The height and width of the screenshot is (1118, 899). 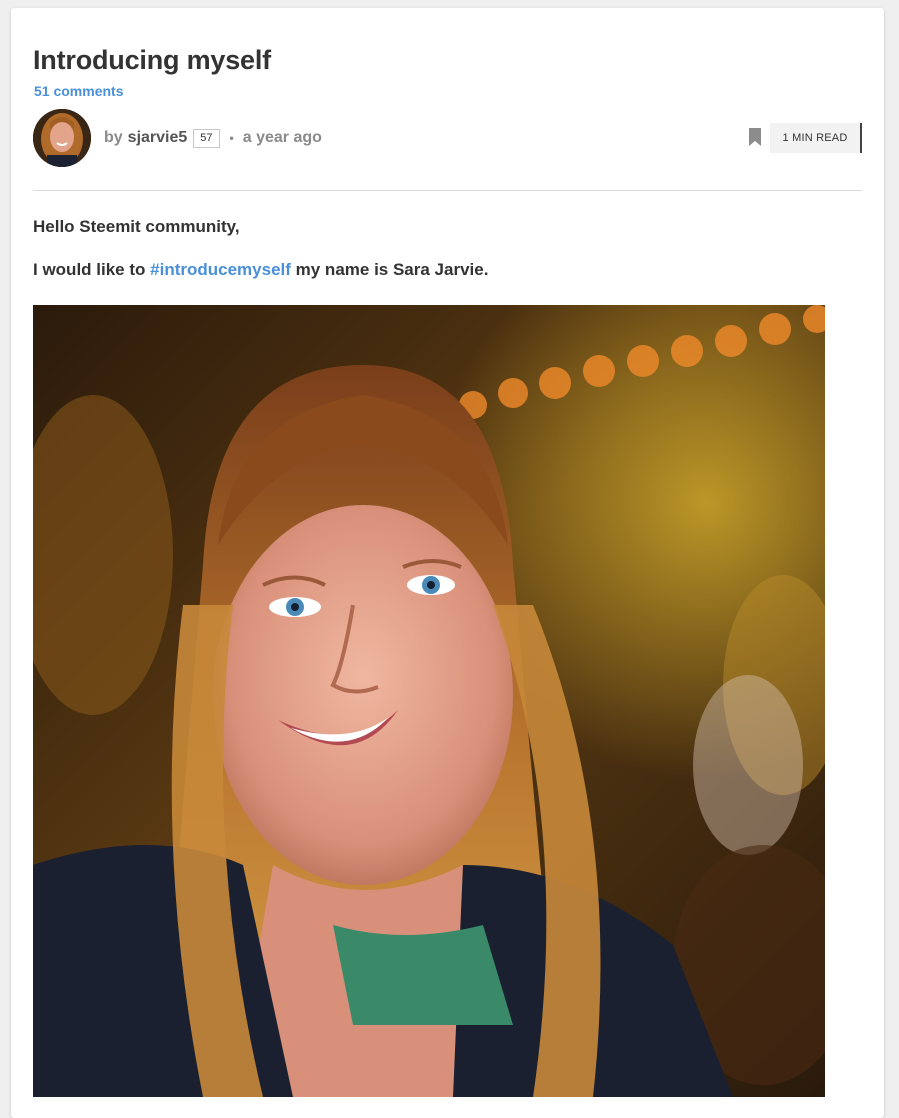 What do you see at coordinates (89, 269) in the screenshot?
I see `intro-text-before: I would like to` at bounding box center [89, 269].